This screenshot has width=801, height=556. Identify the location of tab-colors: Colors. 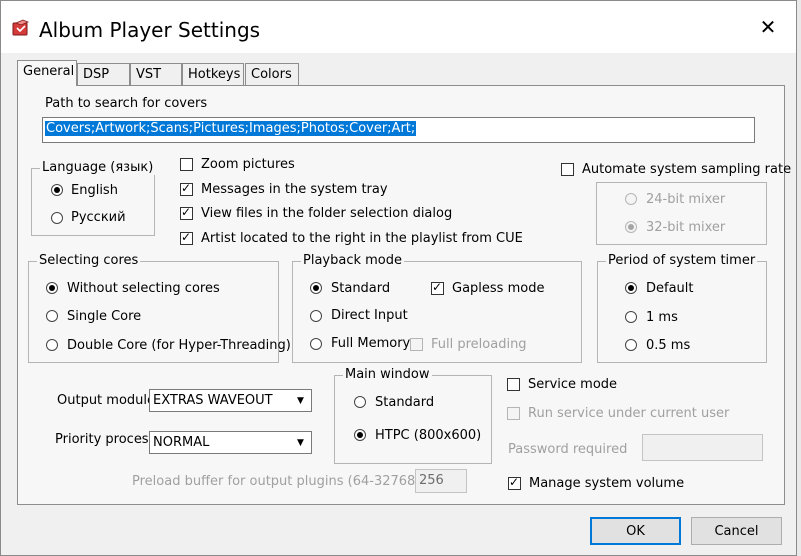
(272, 74).